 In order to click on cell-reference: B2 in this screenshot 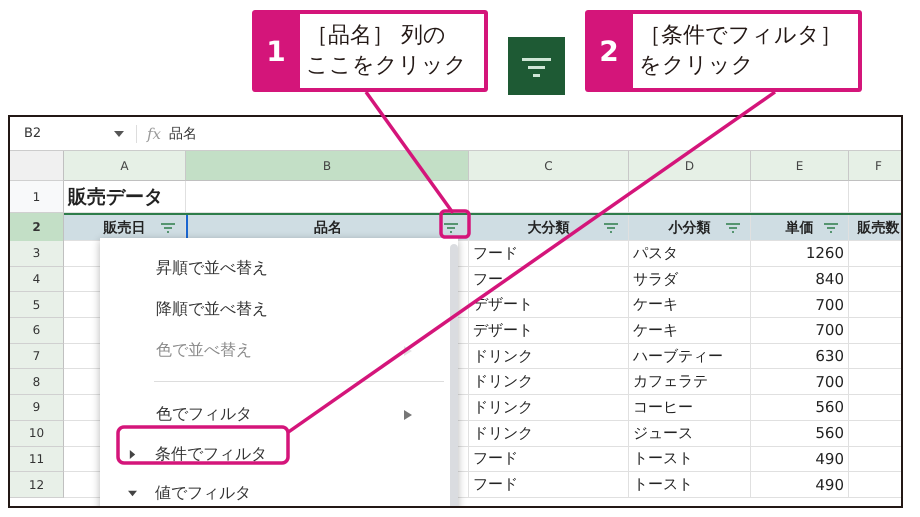, I will do `click(62, 133)`.